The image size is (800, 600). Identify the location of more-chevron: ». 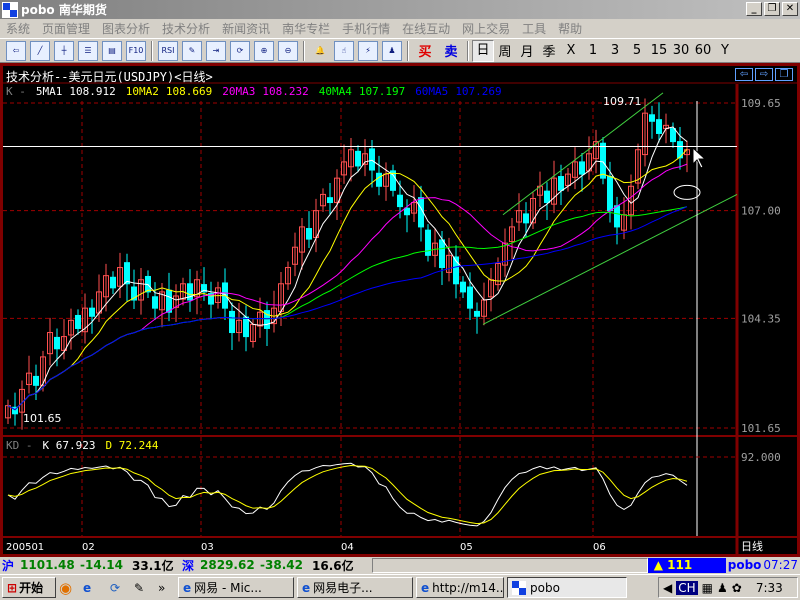
(168, 588).